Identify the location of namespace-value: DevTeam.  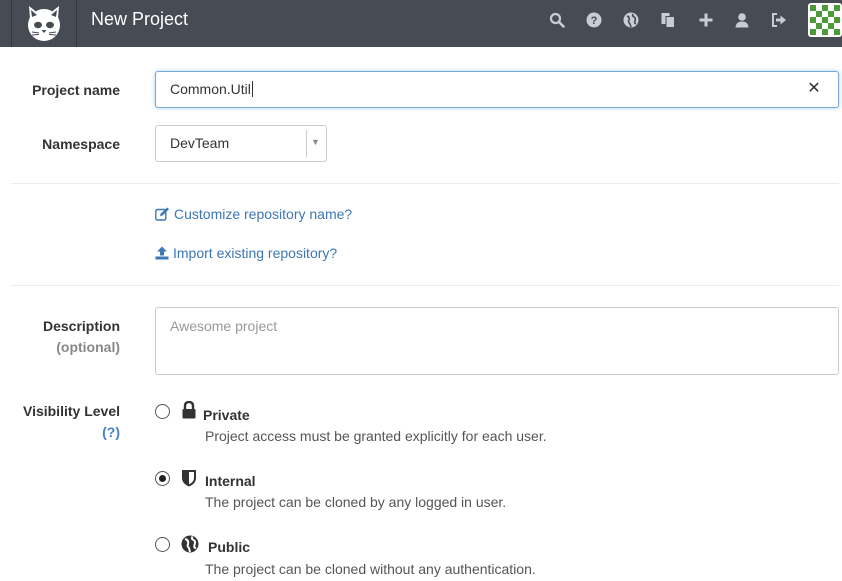
(200, 143).